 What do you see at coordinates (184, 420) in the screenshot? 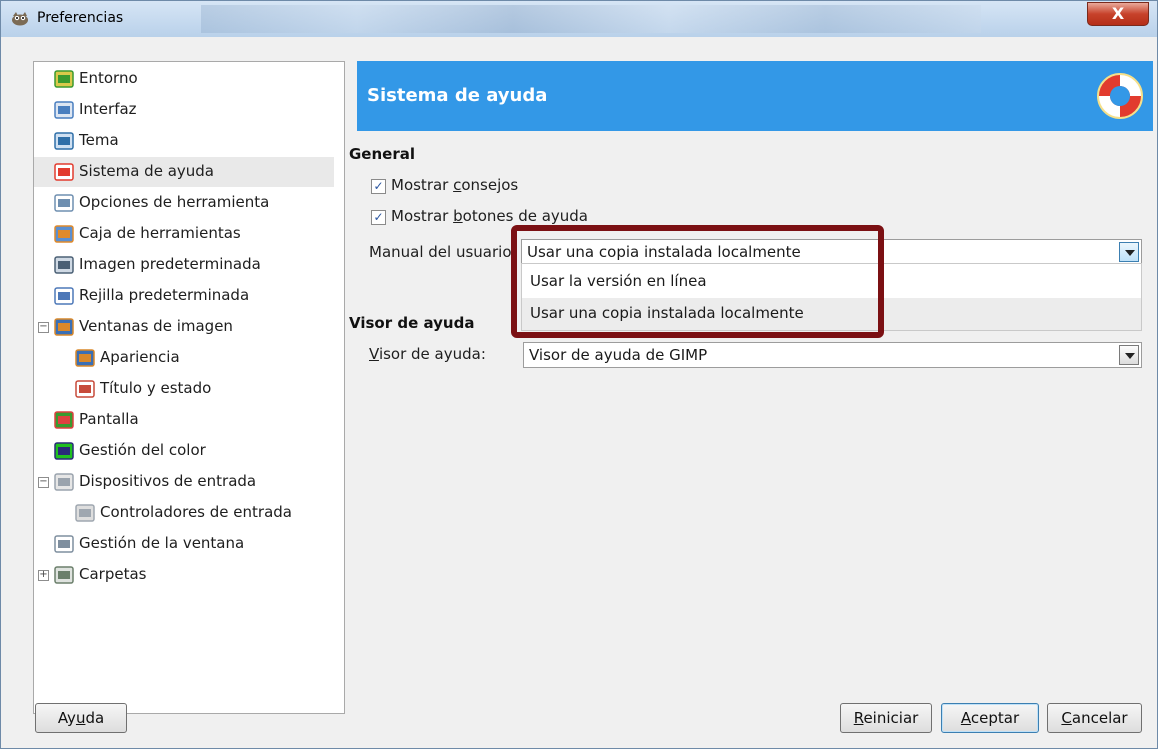
I see `sidebar-item-display: Pantalla` at bounding box center [184, 420].